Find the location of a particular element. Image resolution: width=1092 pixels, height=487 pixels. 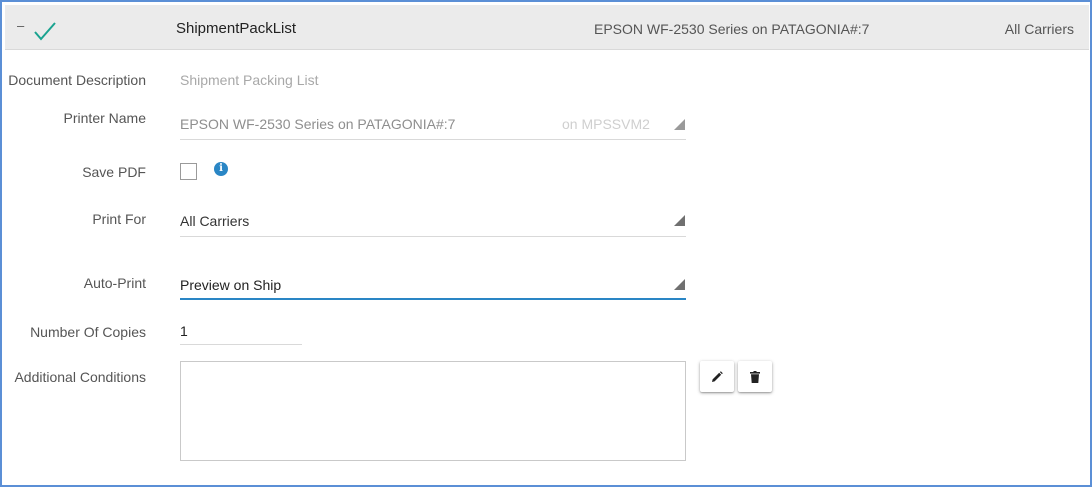

additional-conditions-textarea is located at coordinates (433, 411).